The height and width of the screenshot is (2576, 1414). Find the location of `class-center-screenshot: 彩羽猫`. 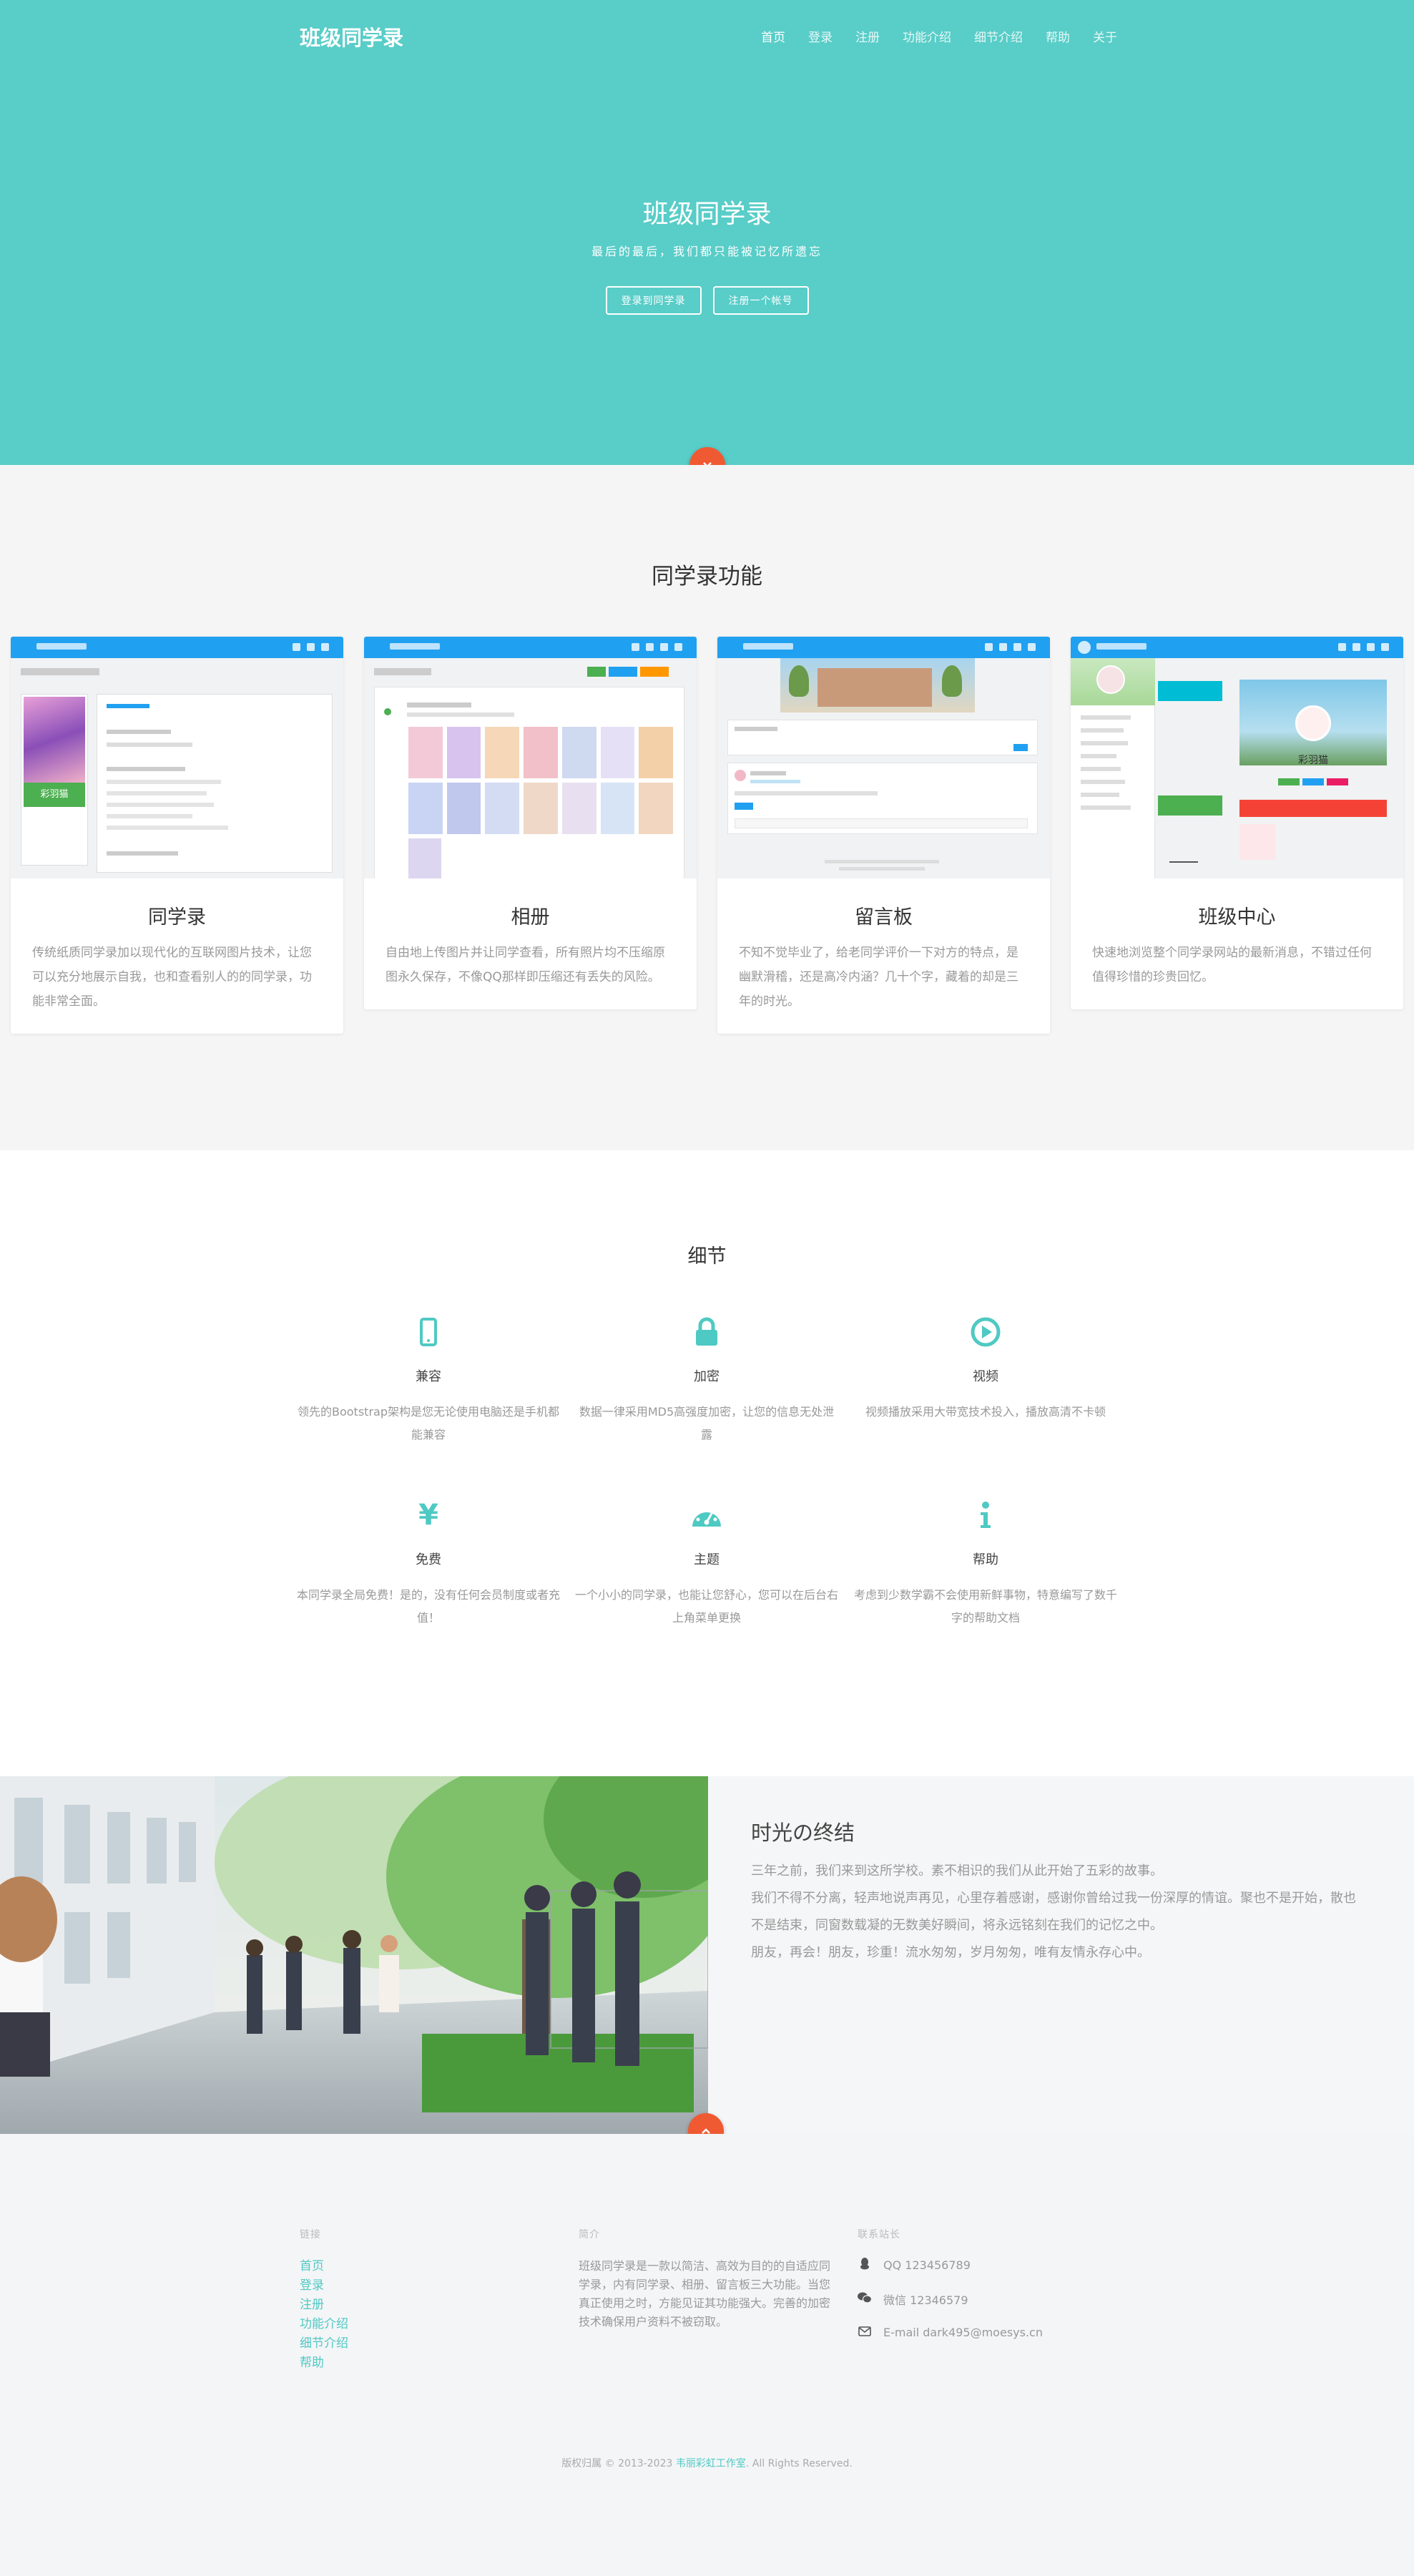

class-center-screenshot: 彩羽猫 is located at coordinates (1237, 757).